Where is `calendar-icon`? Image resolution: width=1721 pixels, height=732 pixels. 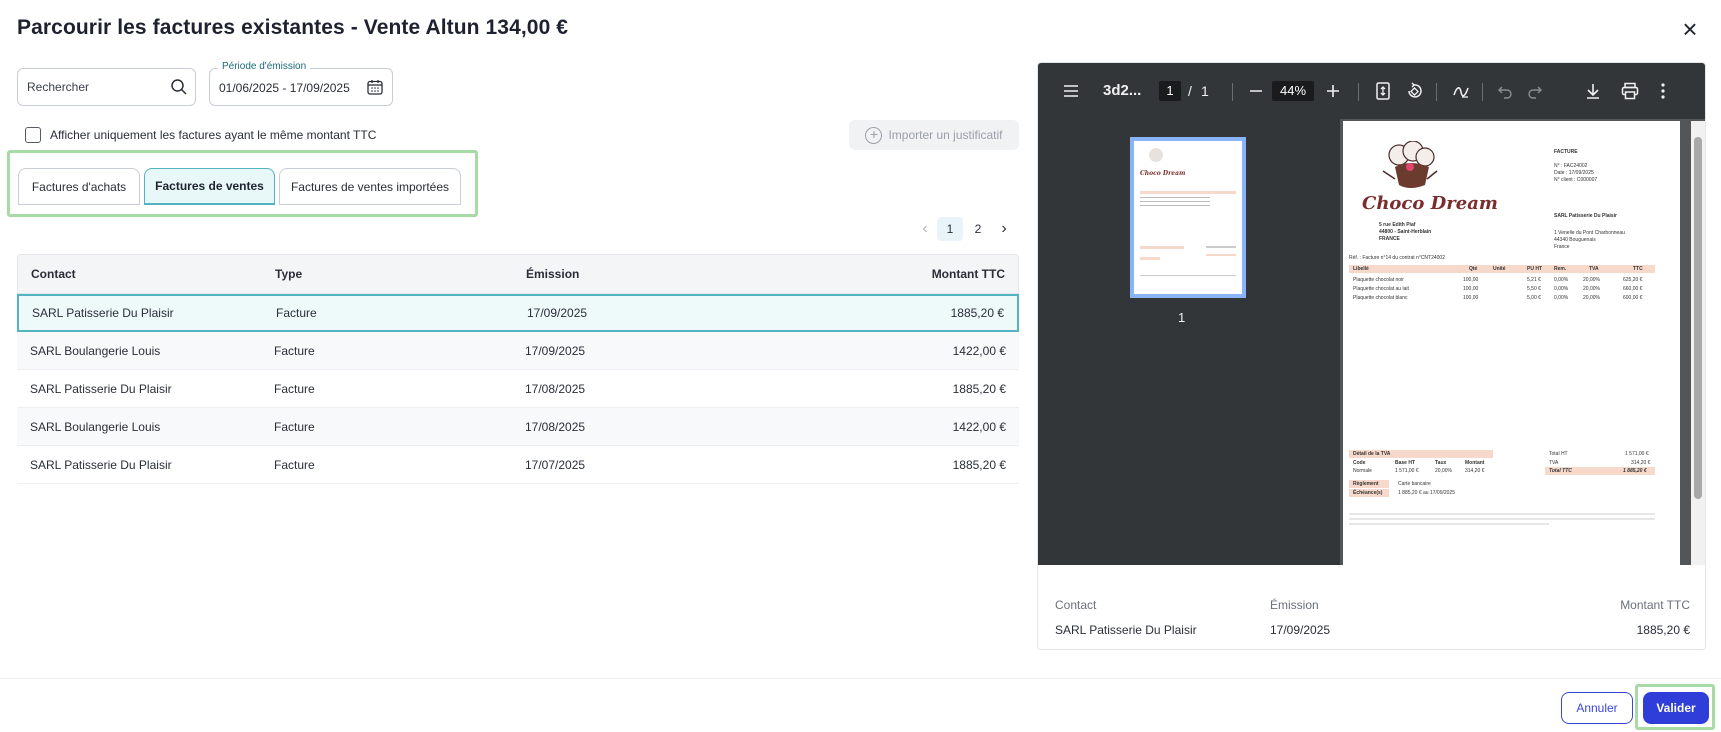 calendar-icon is located at coordinates (375, 87).